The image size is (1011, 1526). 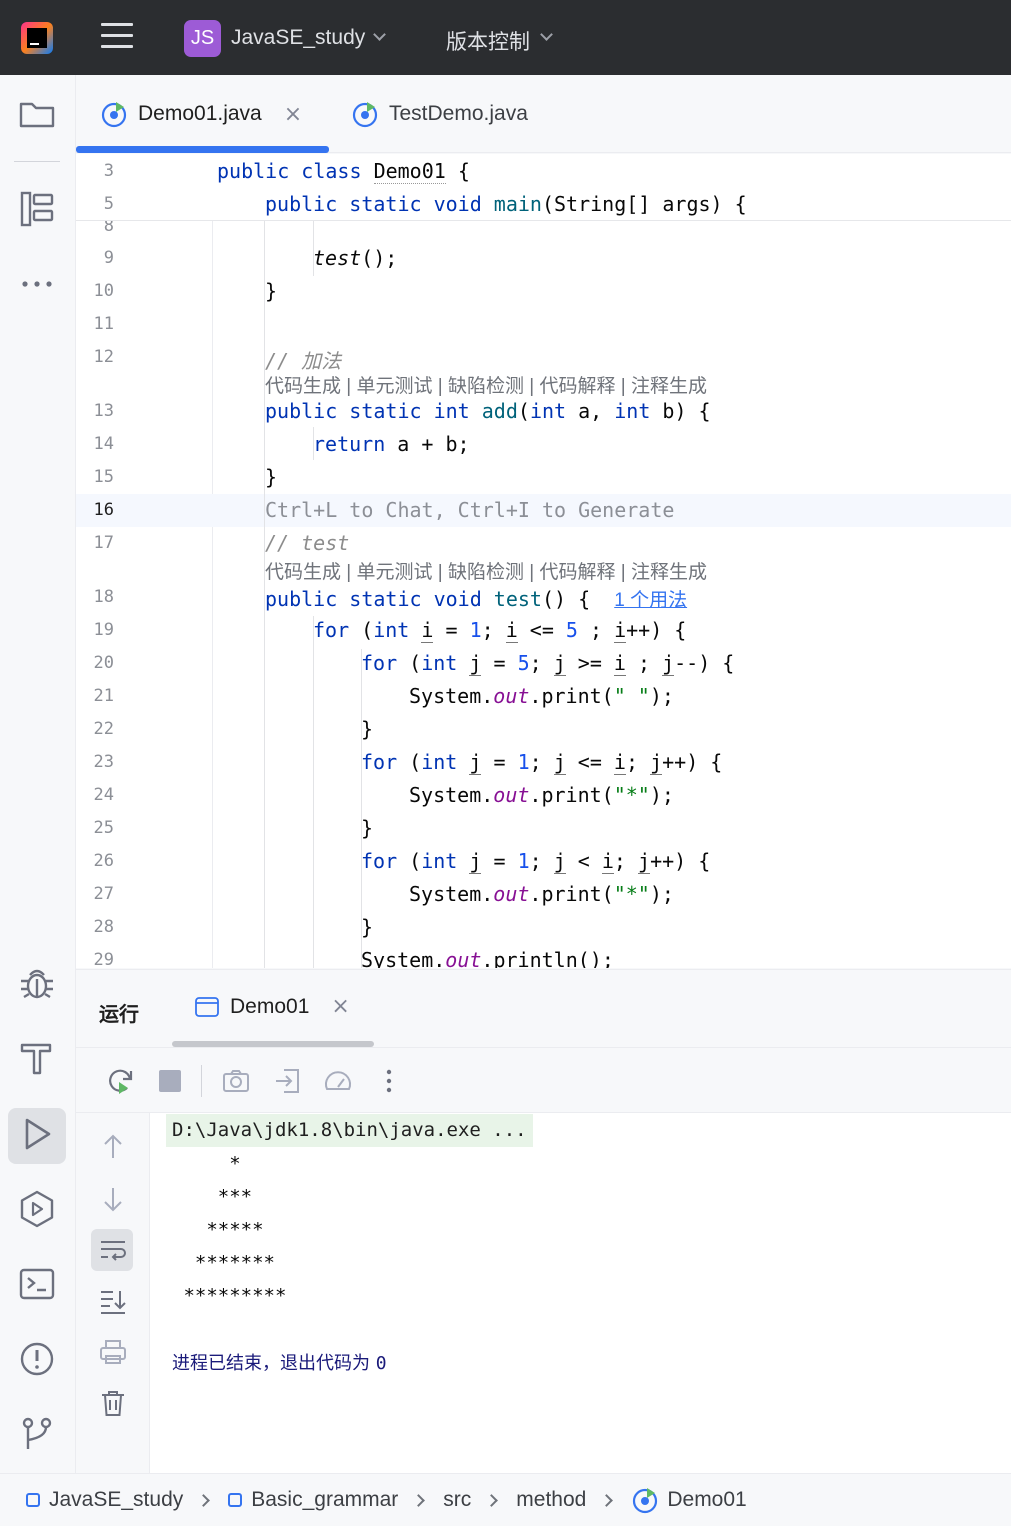 What do you see at coordinates (313, 1500) in the screenshot?
I see `breadcrumb-module: Basic_grammar` at bounding box center [313, 1500].